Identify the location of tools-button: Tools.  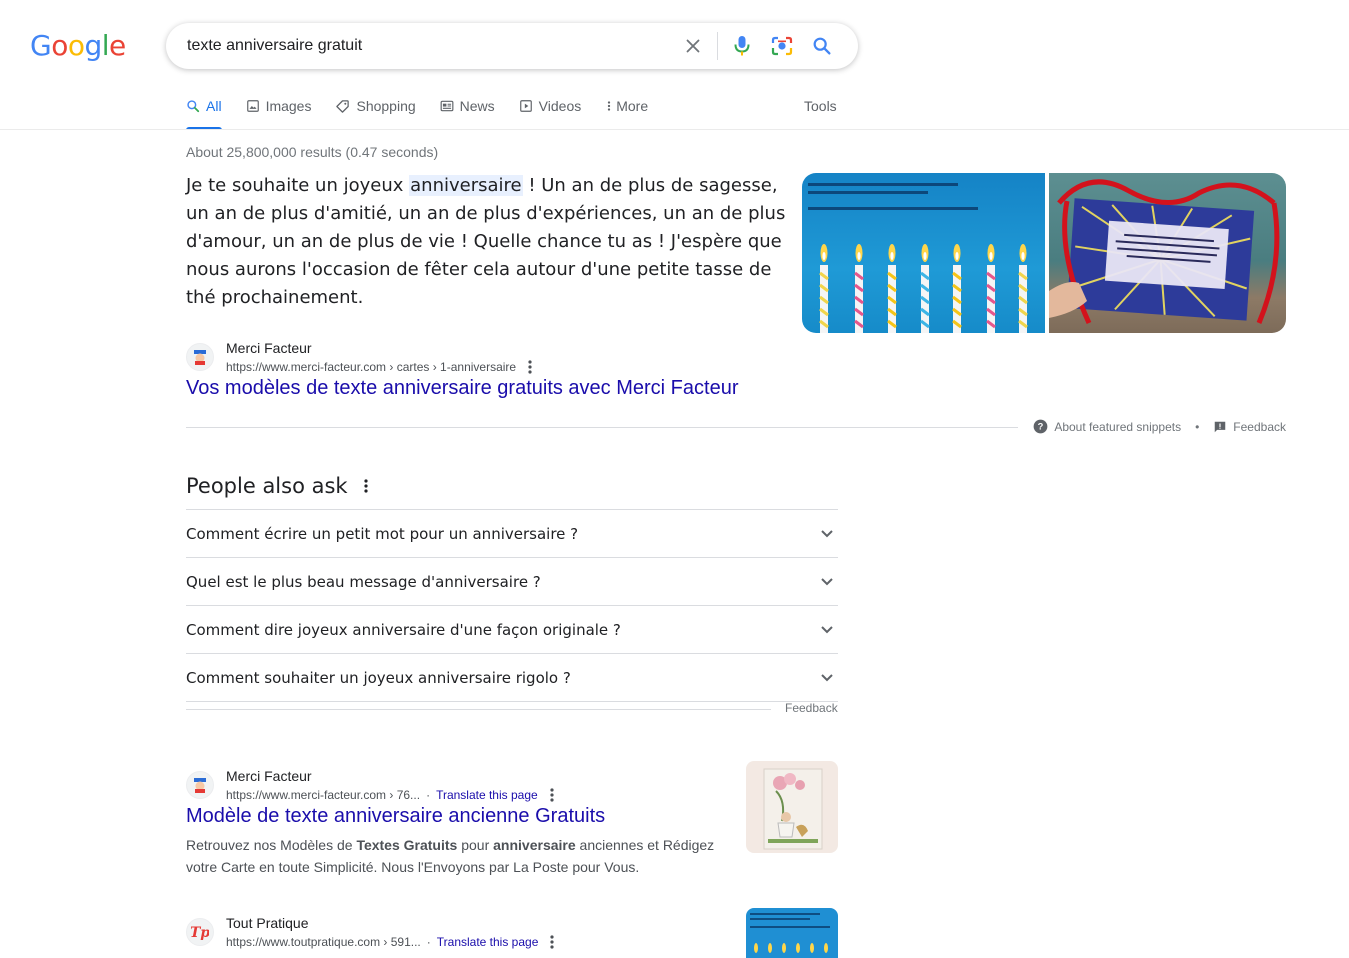
(820, 106).